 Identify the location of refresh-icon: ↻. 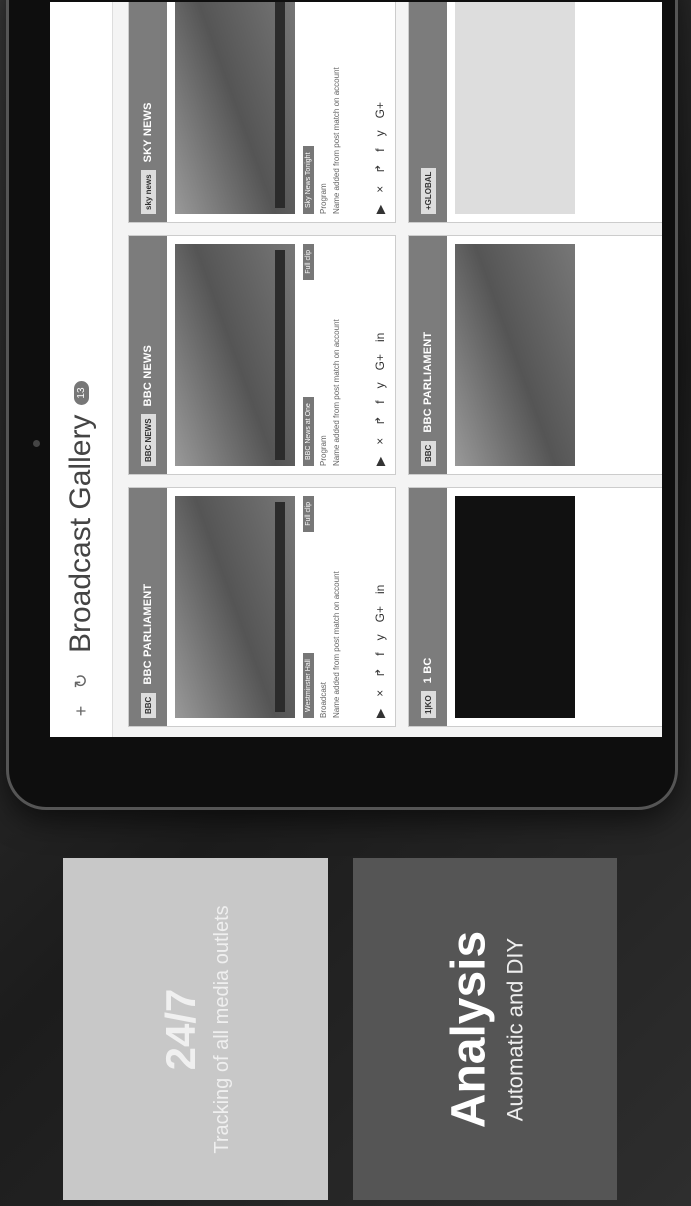
(81, 681).